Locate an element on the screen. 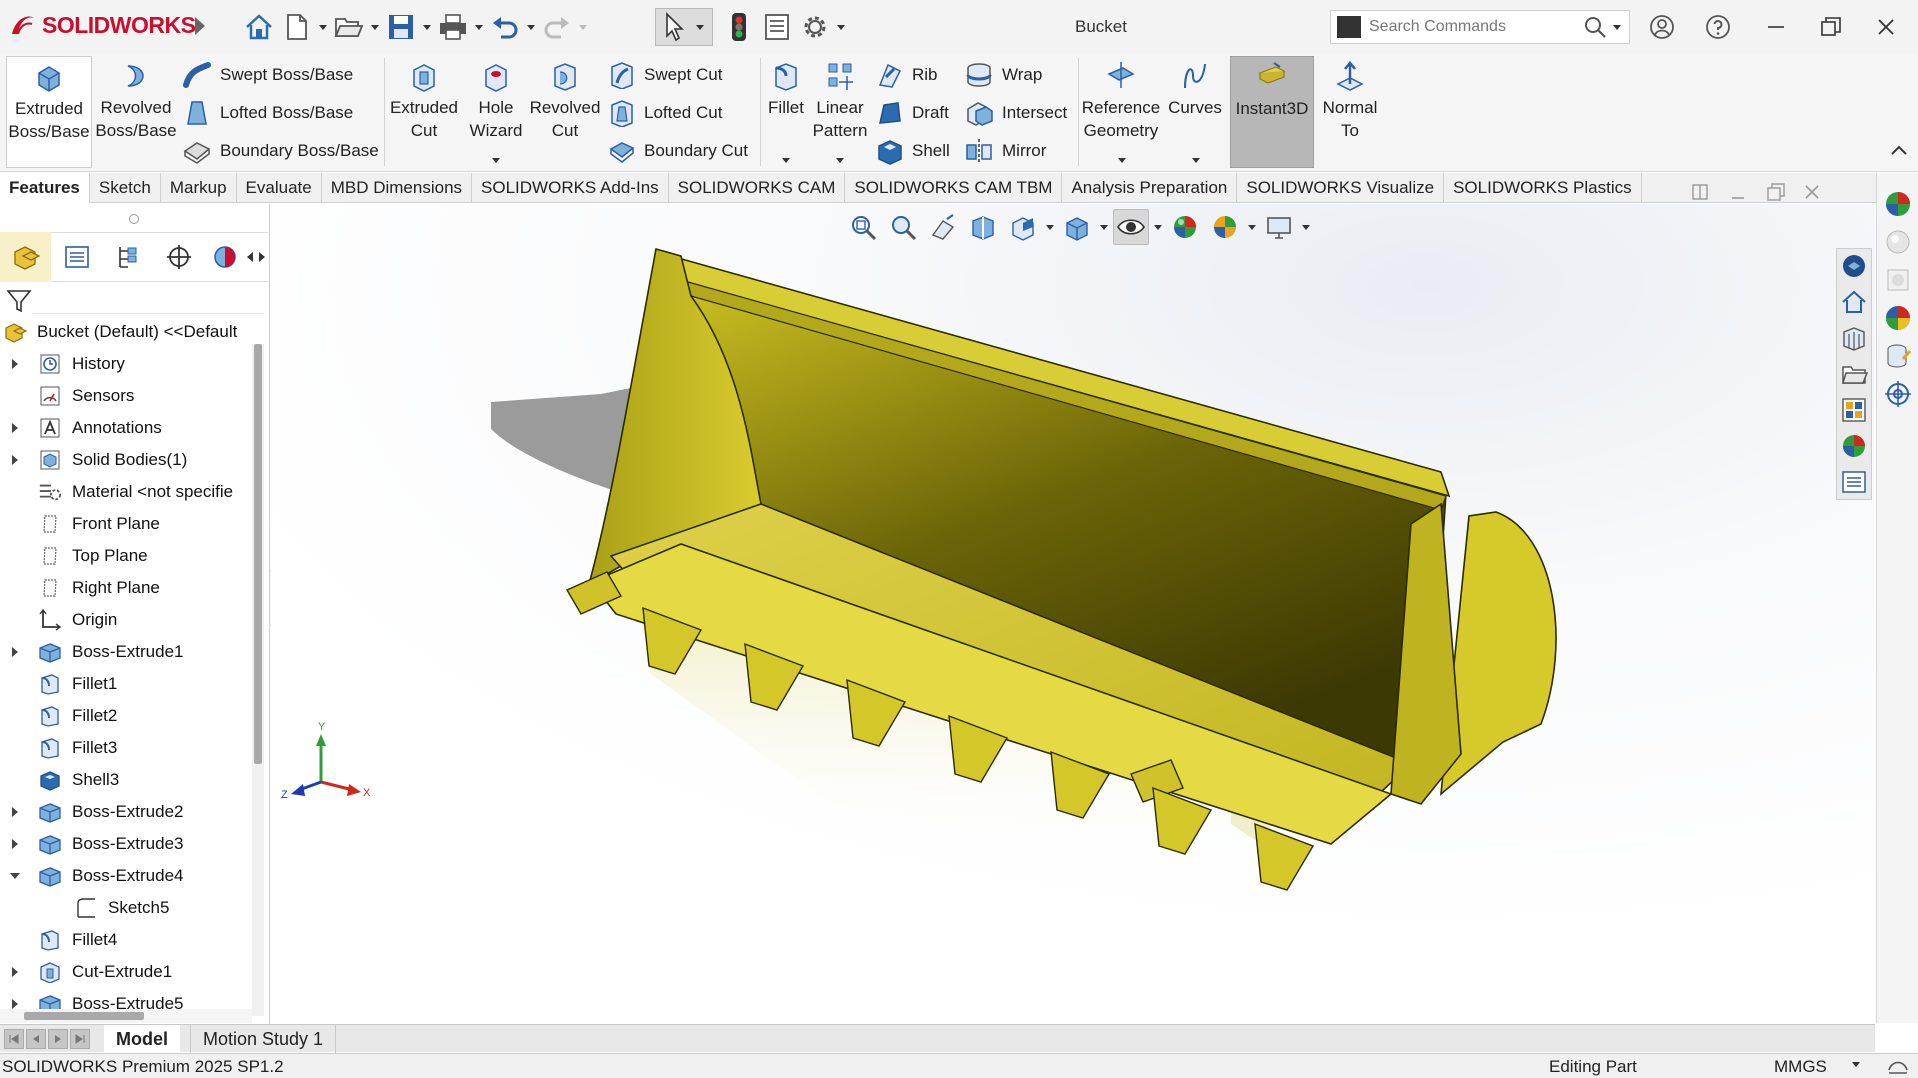  reference-geometry-button: Reference Geometry is located at coordinates (1121, 112).